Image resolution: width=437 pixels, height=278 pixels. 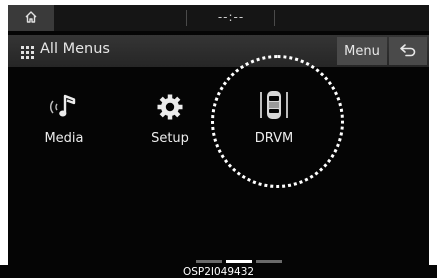 I want to click on back-button, so click(x=408, y=51).